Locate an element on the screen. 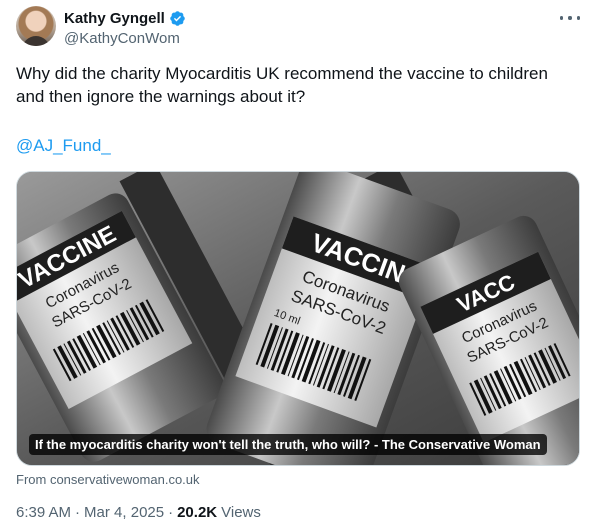 This screenshot has height=528, width=596. more-options-icon is located at coordinates (570, 18).